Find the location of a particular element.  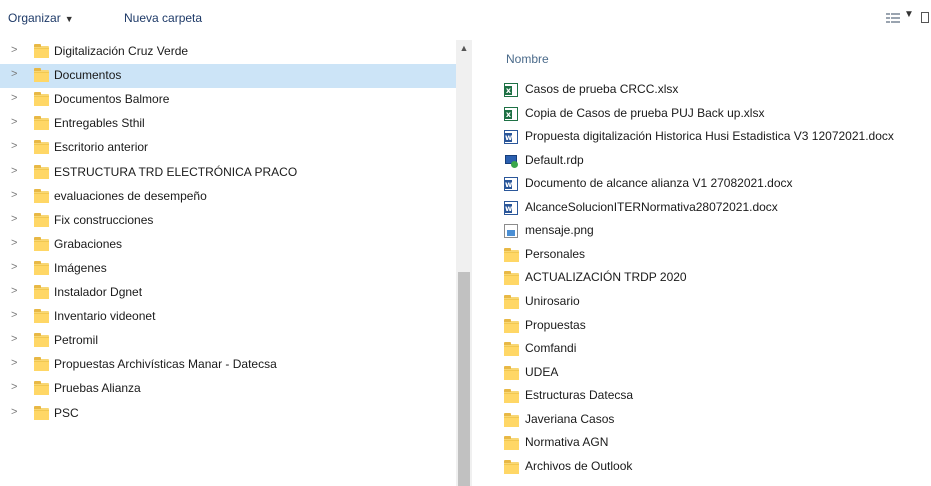

tree-item-label: PSC is located at coordinates (66, 413).